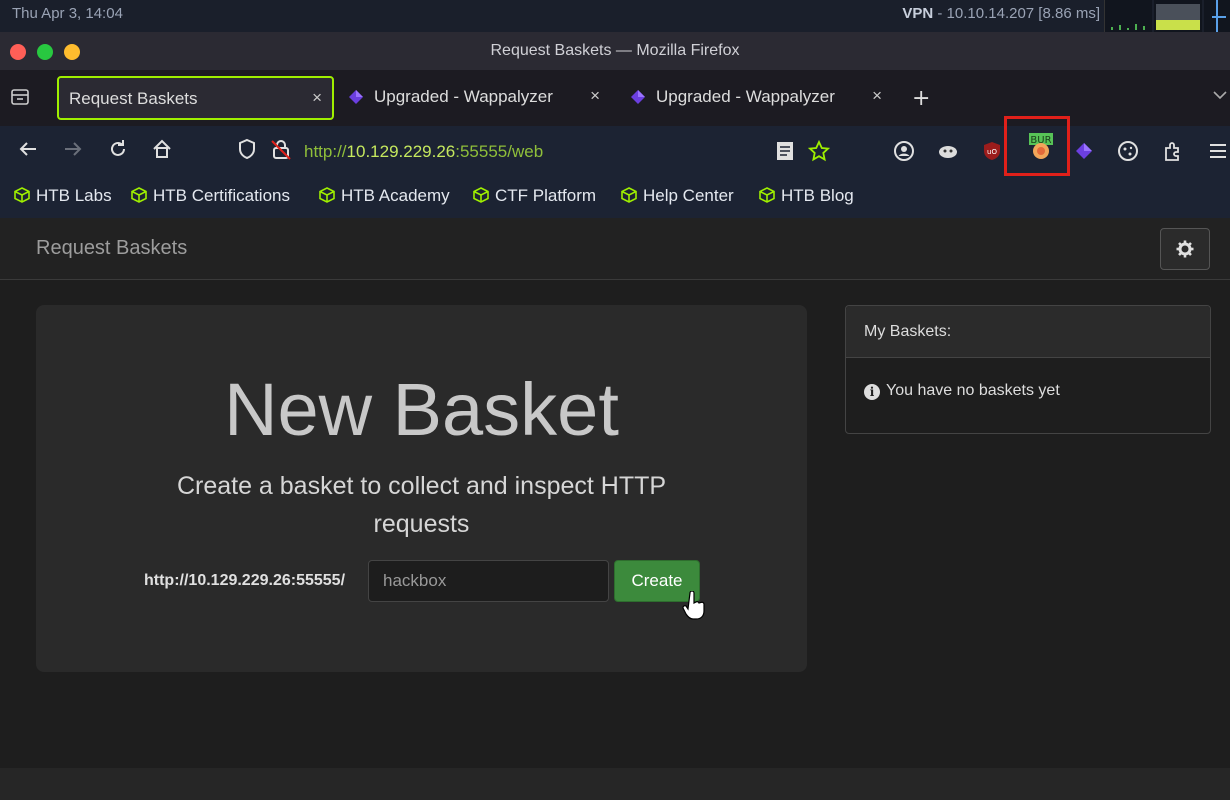  What do you see at coordinates (615, 147) in the screenshot?
I see `navigation-toolbar: http://10.129.229.26:55555/web uO BUR` at bounding box center [615, 147].